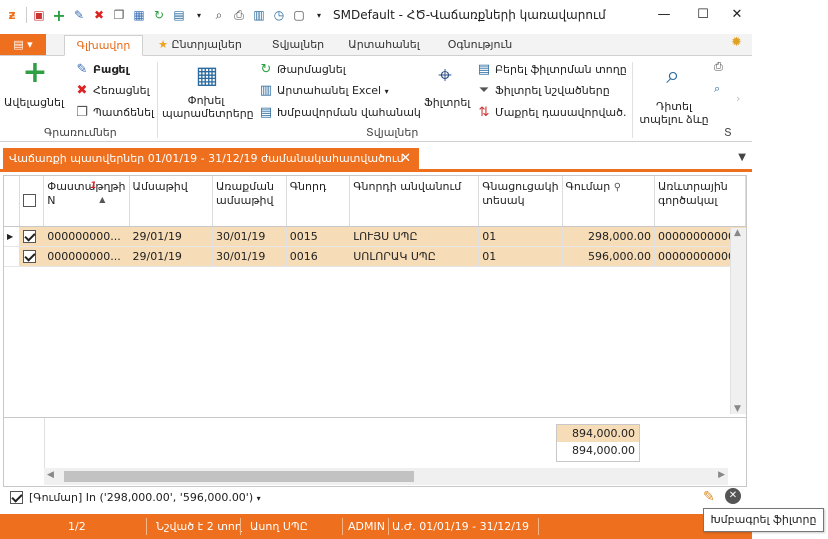 The width and height of the screenshot is (828, 539). Describe the element at coordinates (674, 113) in the screenshot. I see `view-print-button: Դիտել տպելու ձևը` at that location.